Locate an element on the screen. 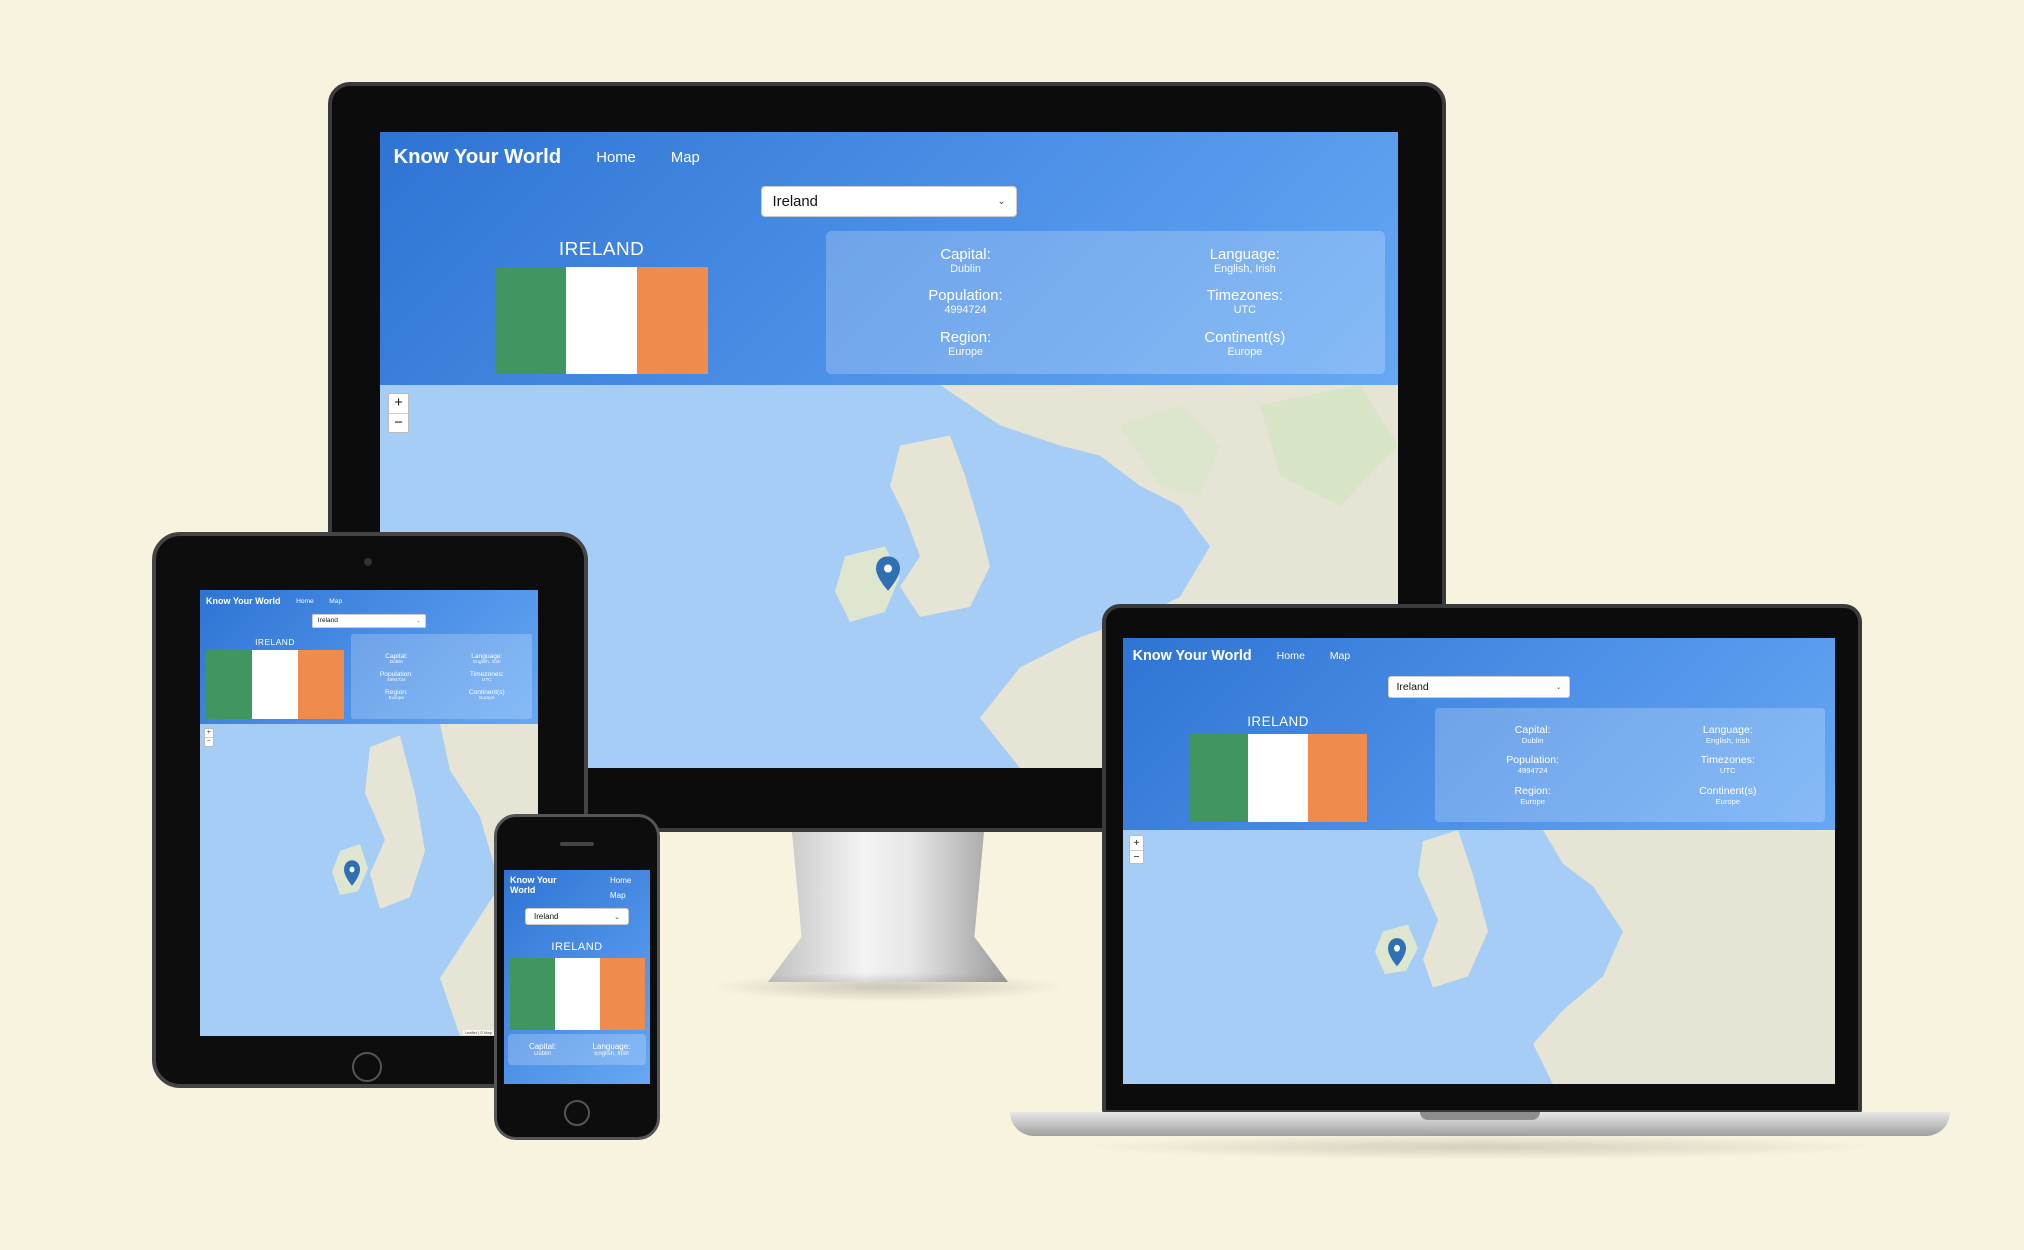  phone-home-button is located at coordinates (577, 1113).